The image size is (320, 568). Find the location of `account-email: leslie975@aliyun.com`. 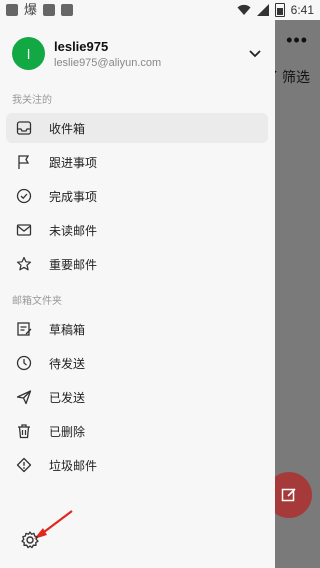

account-email: leslie975@aliyun.com is located at coordinates (108, 63).